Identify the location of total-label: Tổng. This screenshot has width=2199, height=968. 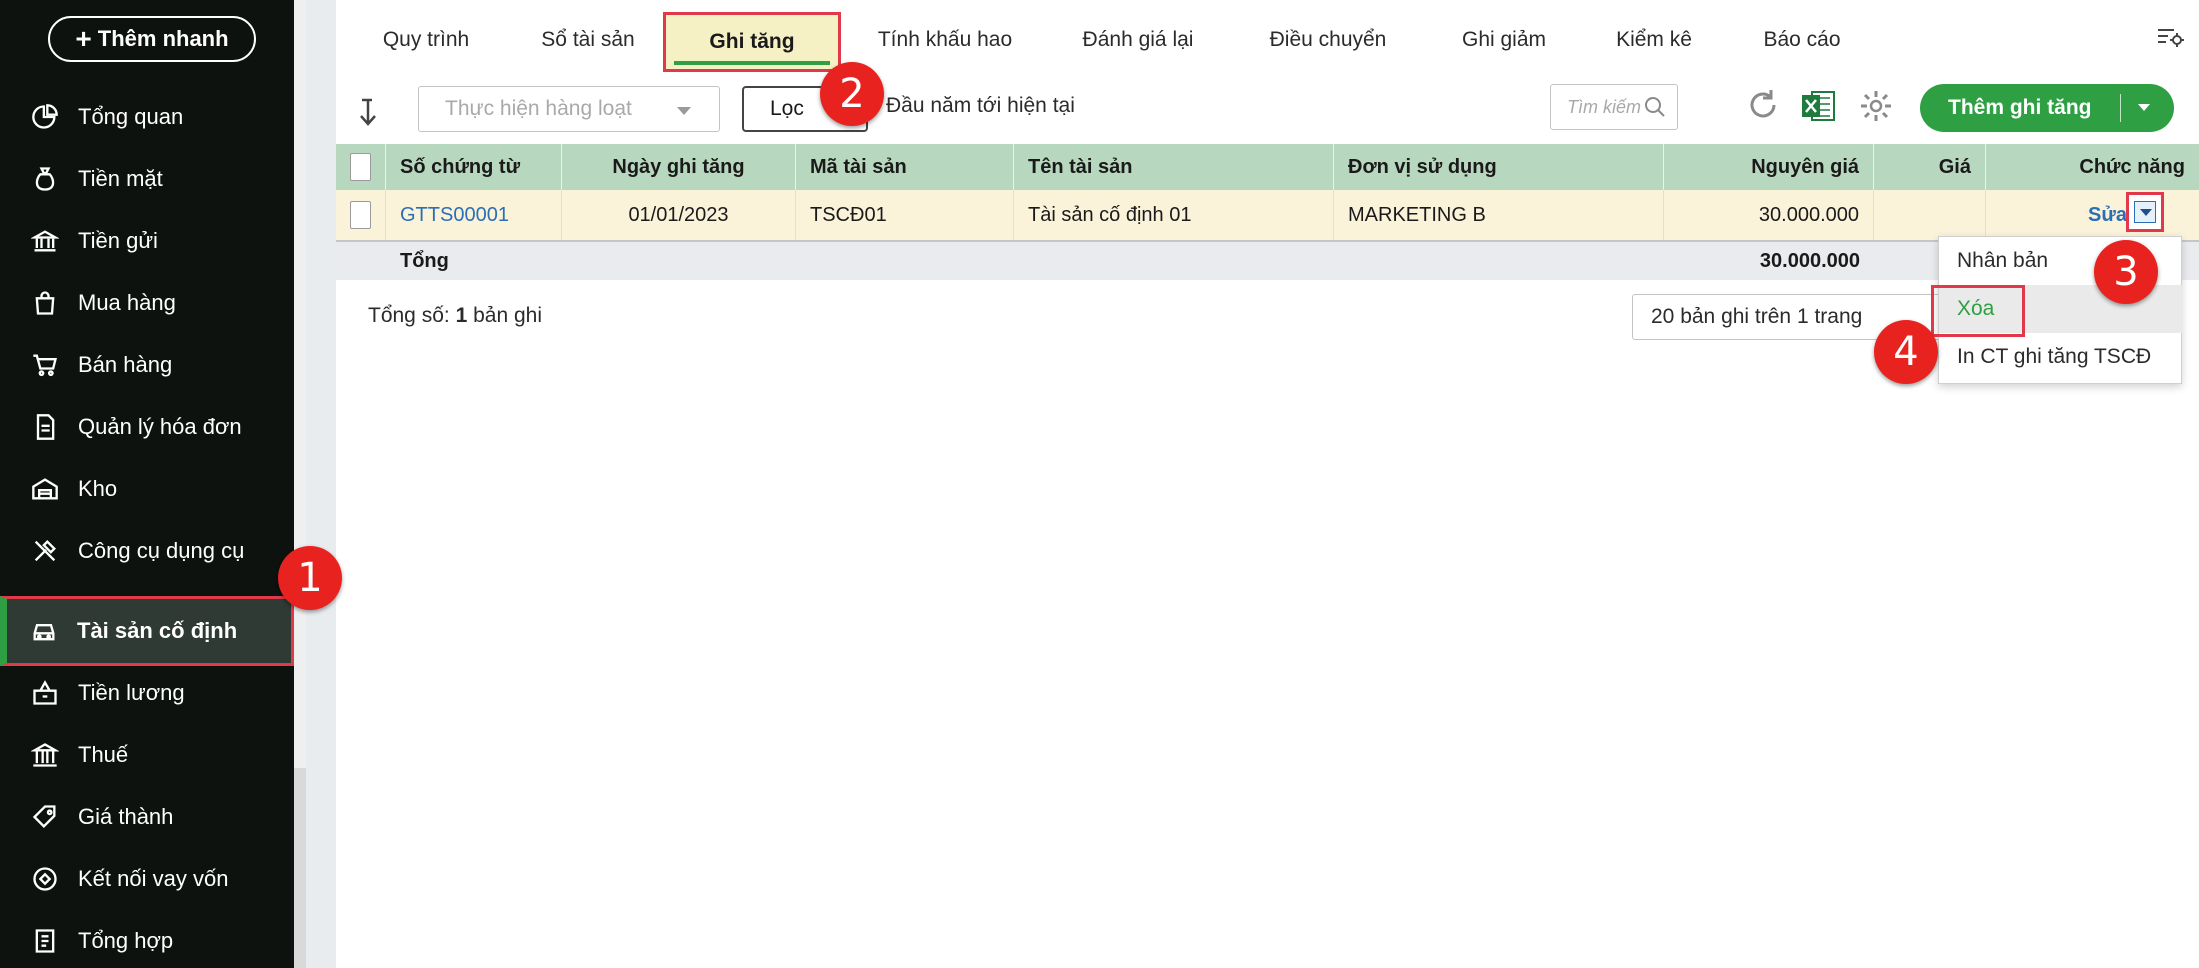
(424, 260).